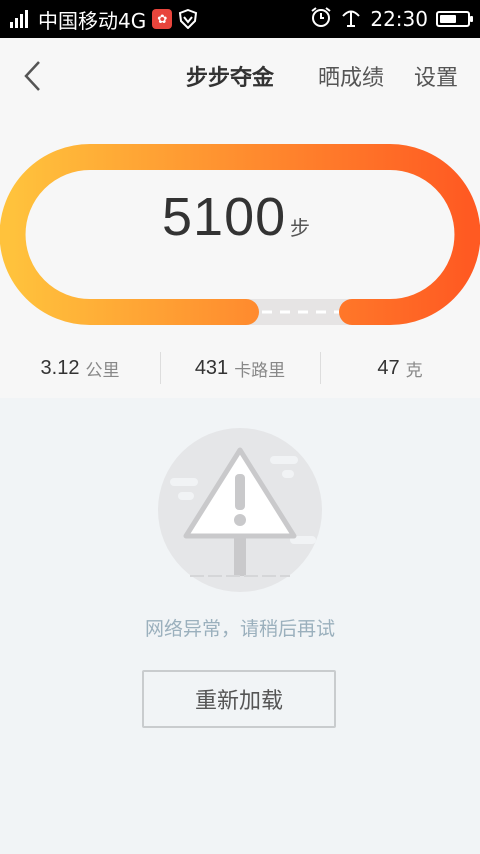 The image size is (480, 854). I want to click on nav-bar: 步步夺金 晒成绩 设置, so click(240, 76).